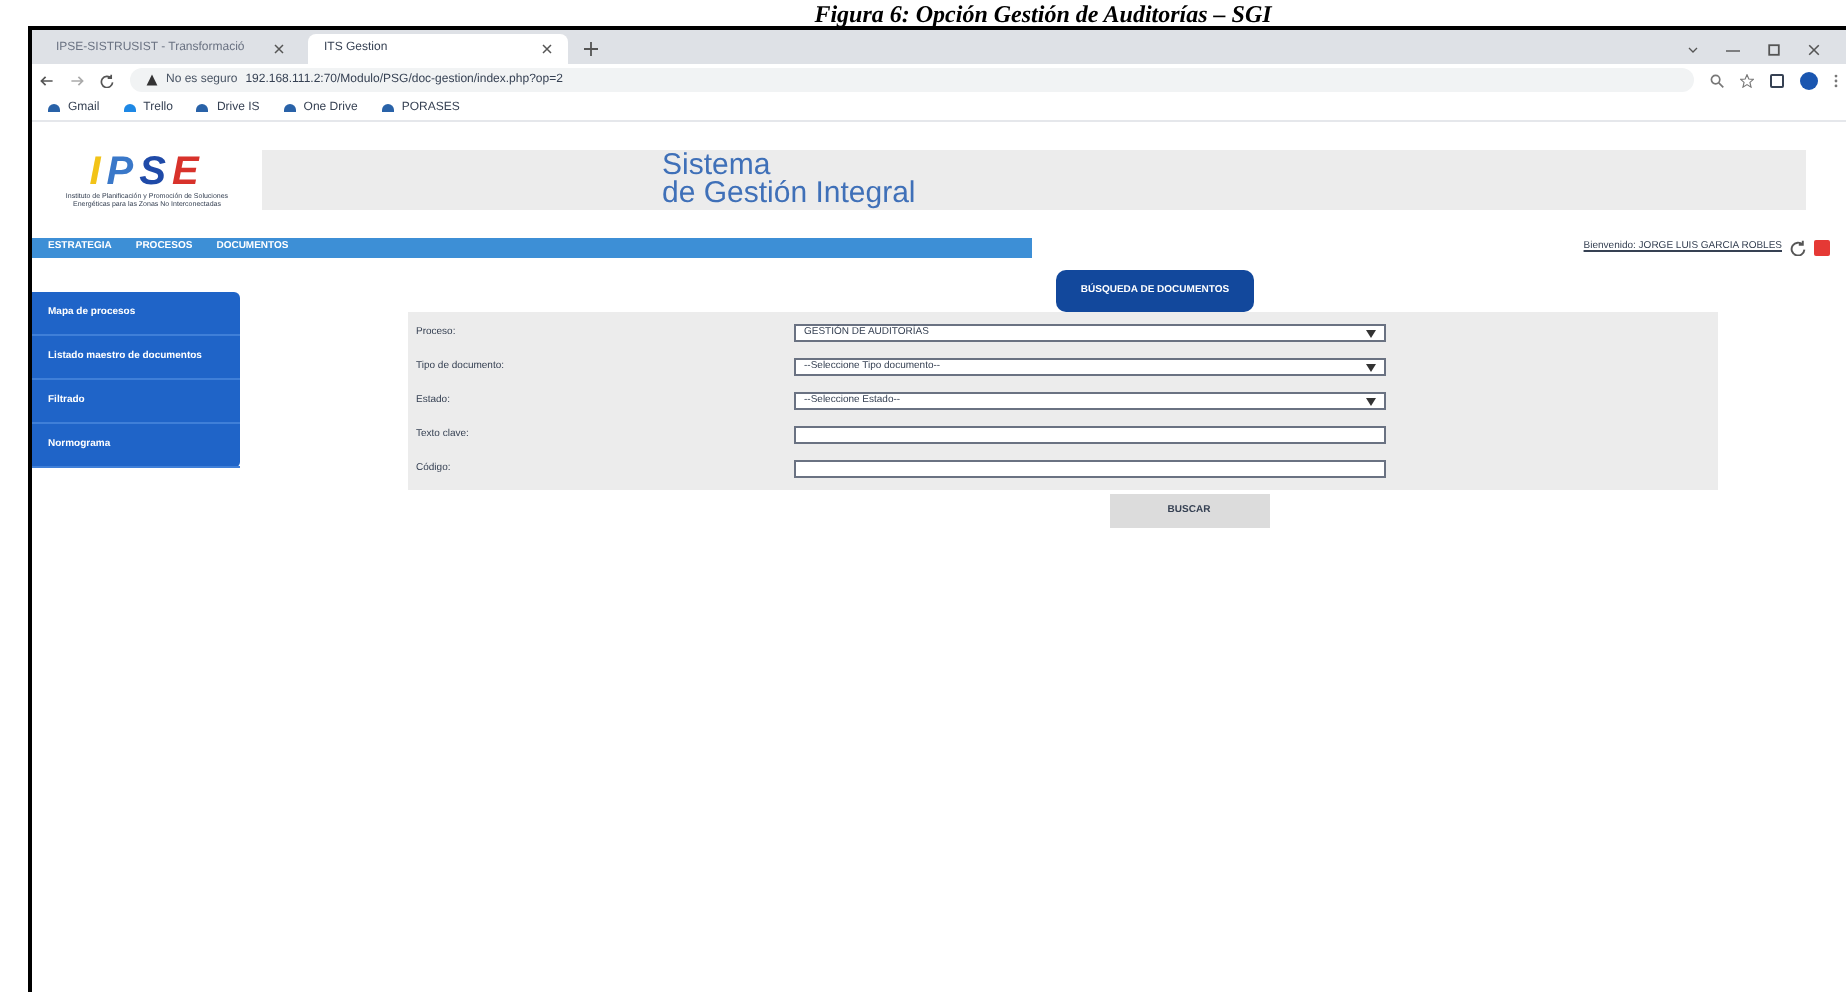  I want to click on chevron-icon, so click(1693, 50).